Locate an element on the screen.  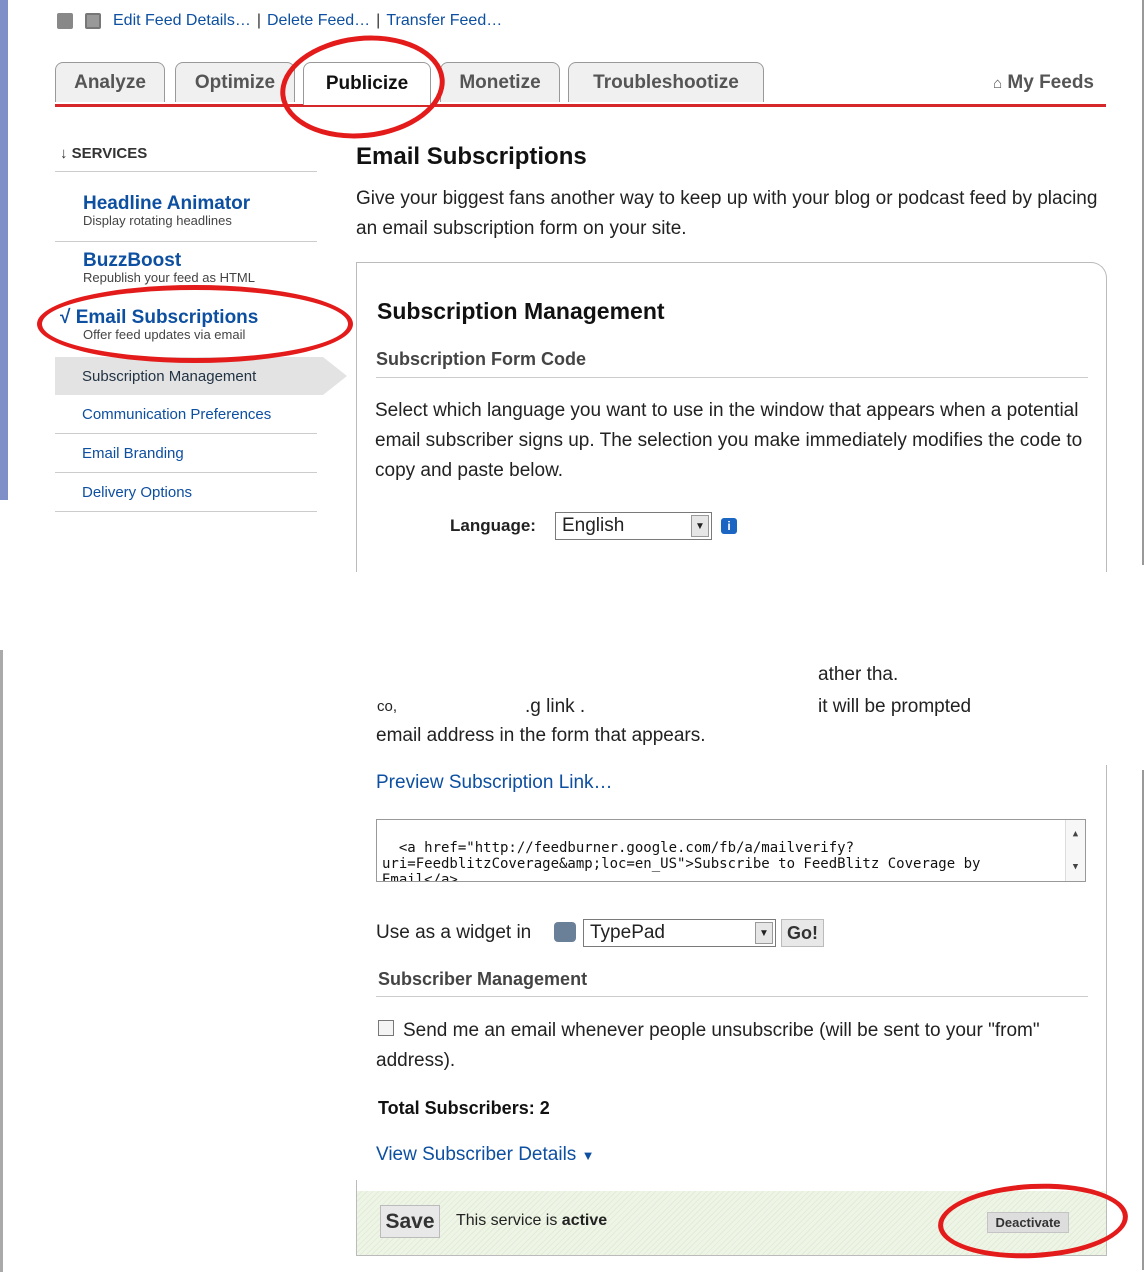
language-label: Language: is located at coordinates (493, 525).